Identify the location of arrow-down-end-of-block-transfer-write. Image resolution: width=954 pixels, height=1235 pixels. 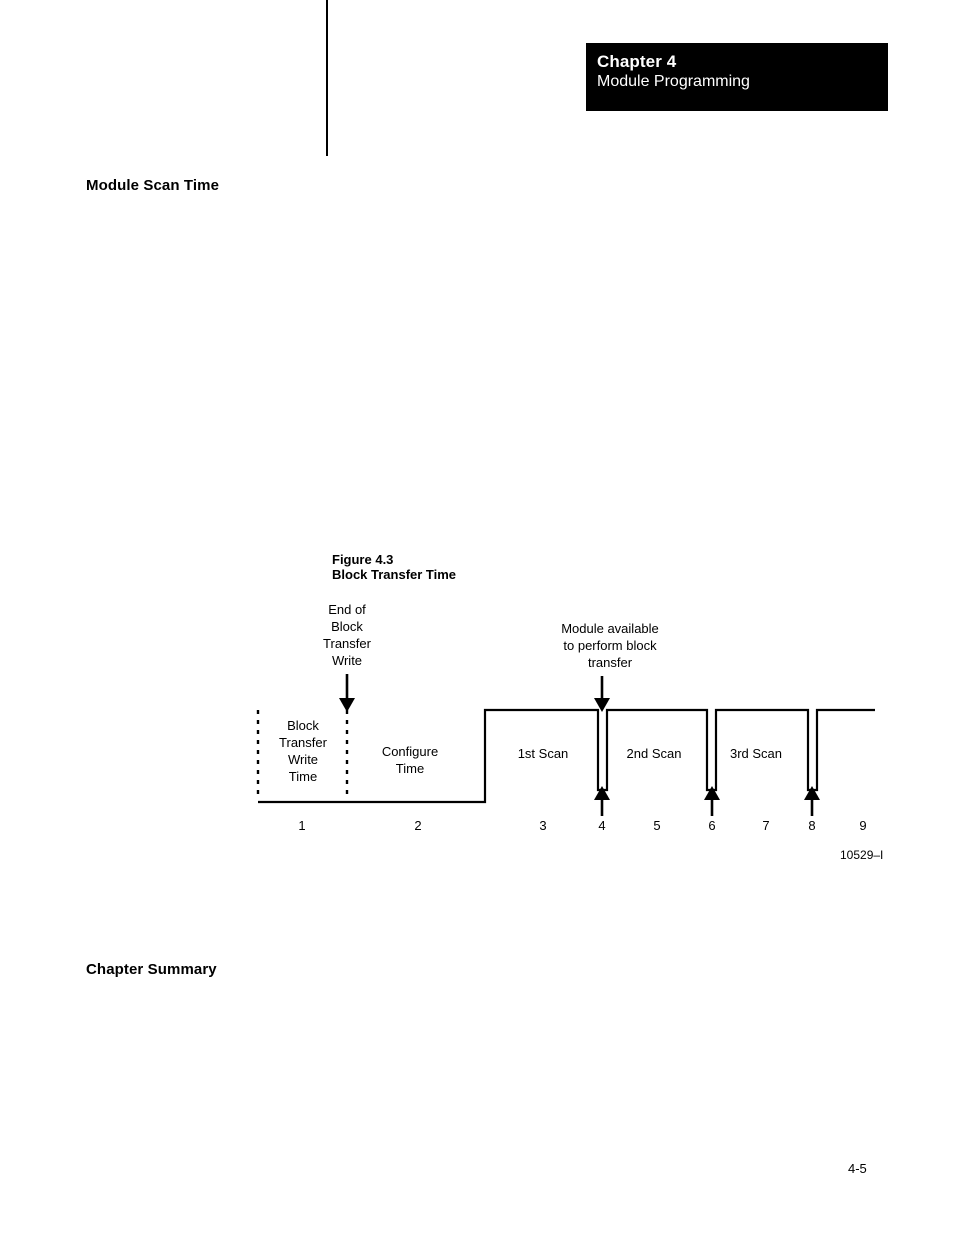
(347, 693).